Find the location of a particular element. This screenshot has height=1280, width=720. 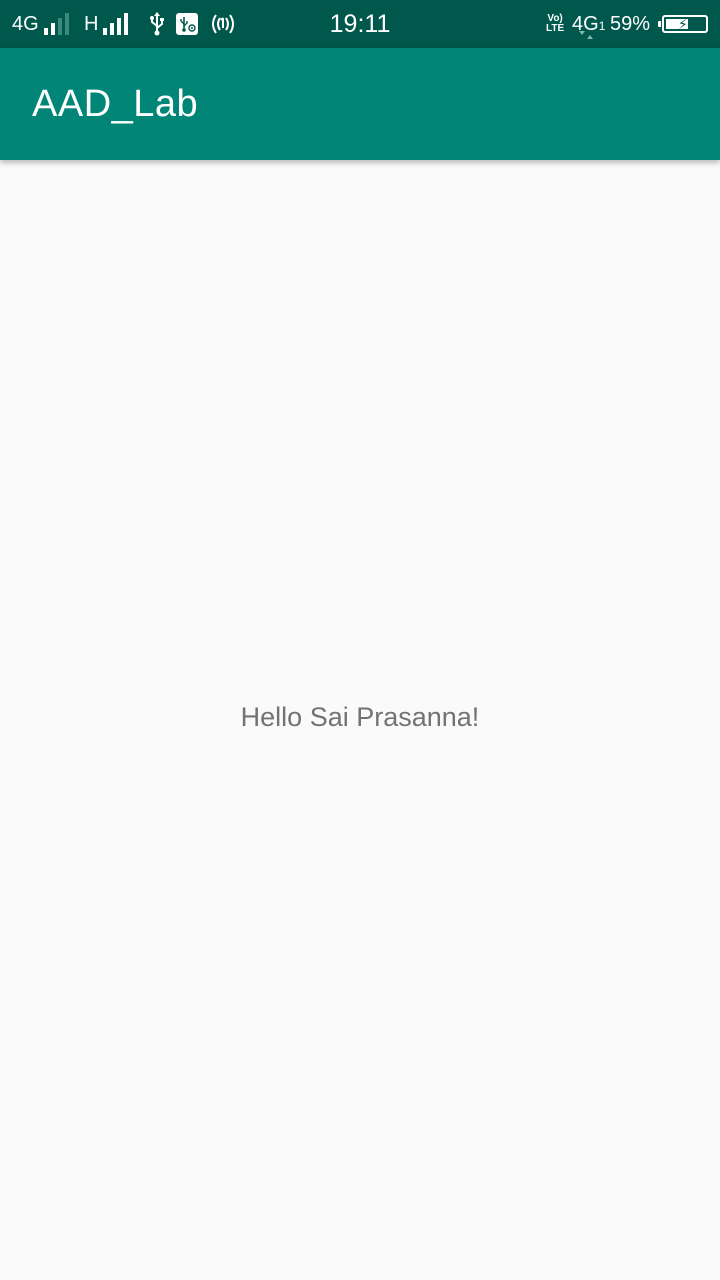

status-bar: 4G H 19:11 Vo) LTE 4G1 59% ⚡ is located at coordinates (360, 24).